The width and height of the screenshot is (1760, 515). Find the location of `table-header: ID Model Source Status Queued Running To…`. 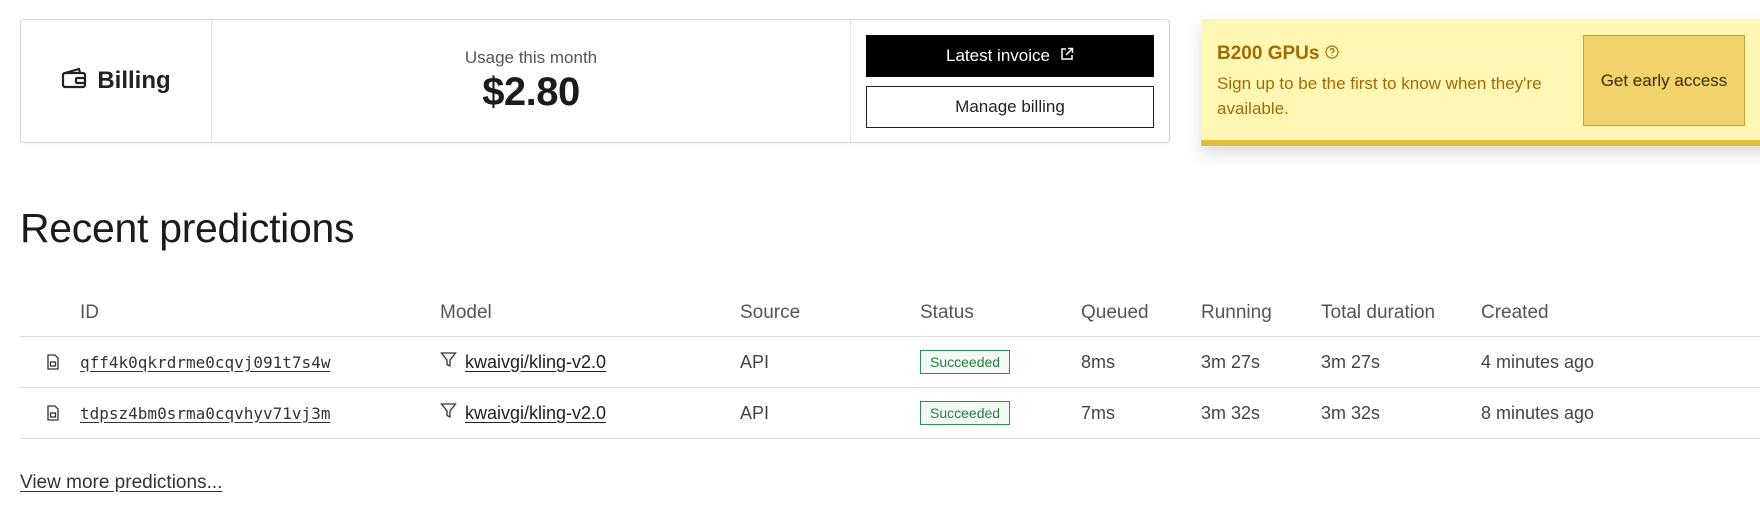

table-header: ID Model Source Status Queued Running To… is located at coordinates (890, 313).